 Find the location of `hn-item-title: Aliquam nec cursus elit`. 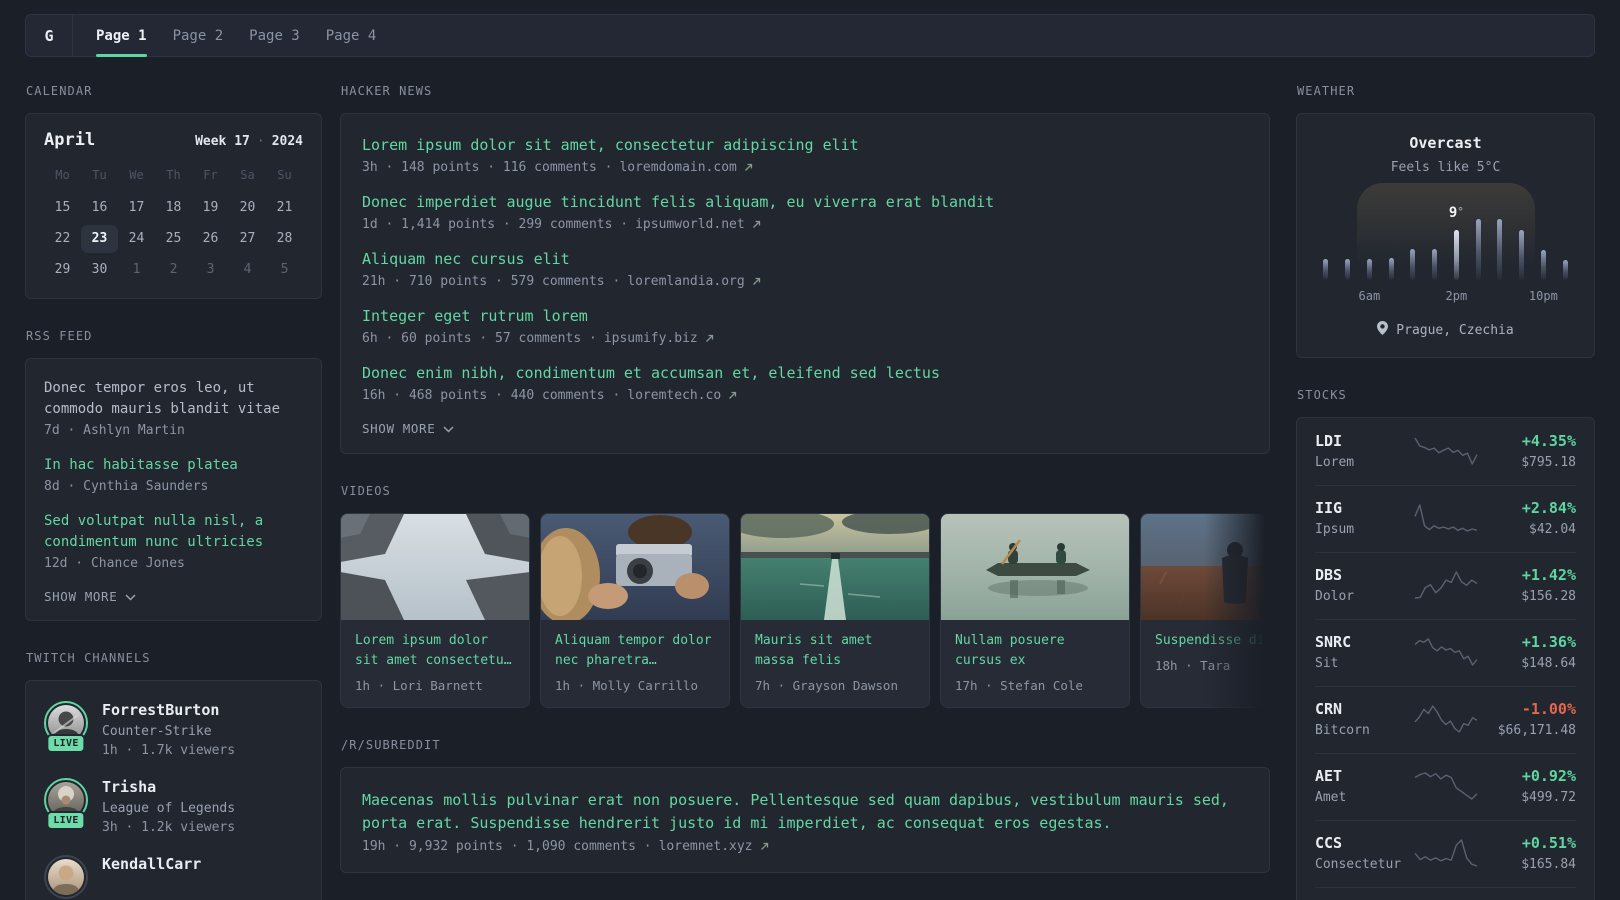

hn-item-title: Aliquam nec cursus elit is located at coordinates (805, 259).